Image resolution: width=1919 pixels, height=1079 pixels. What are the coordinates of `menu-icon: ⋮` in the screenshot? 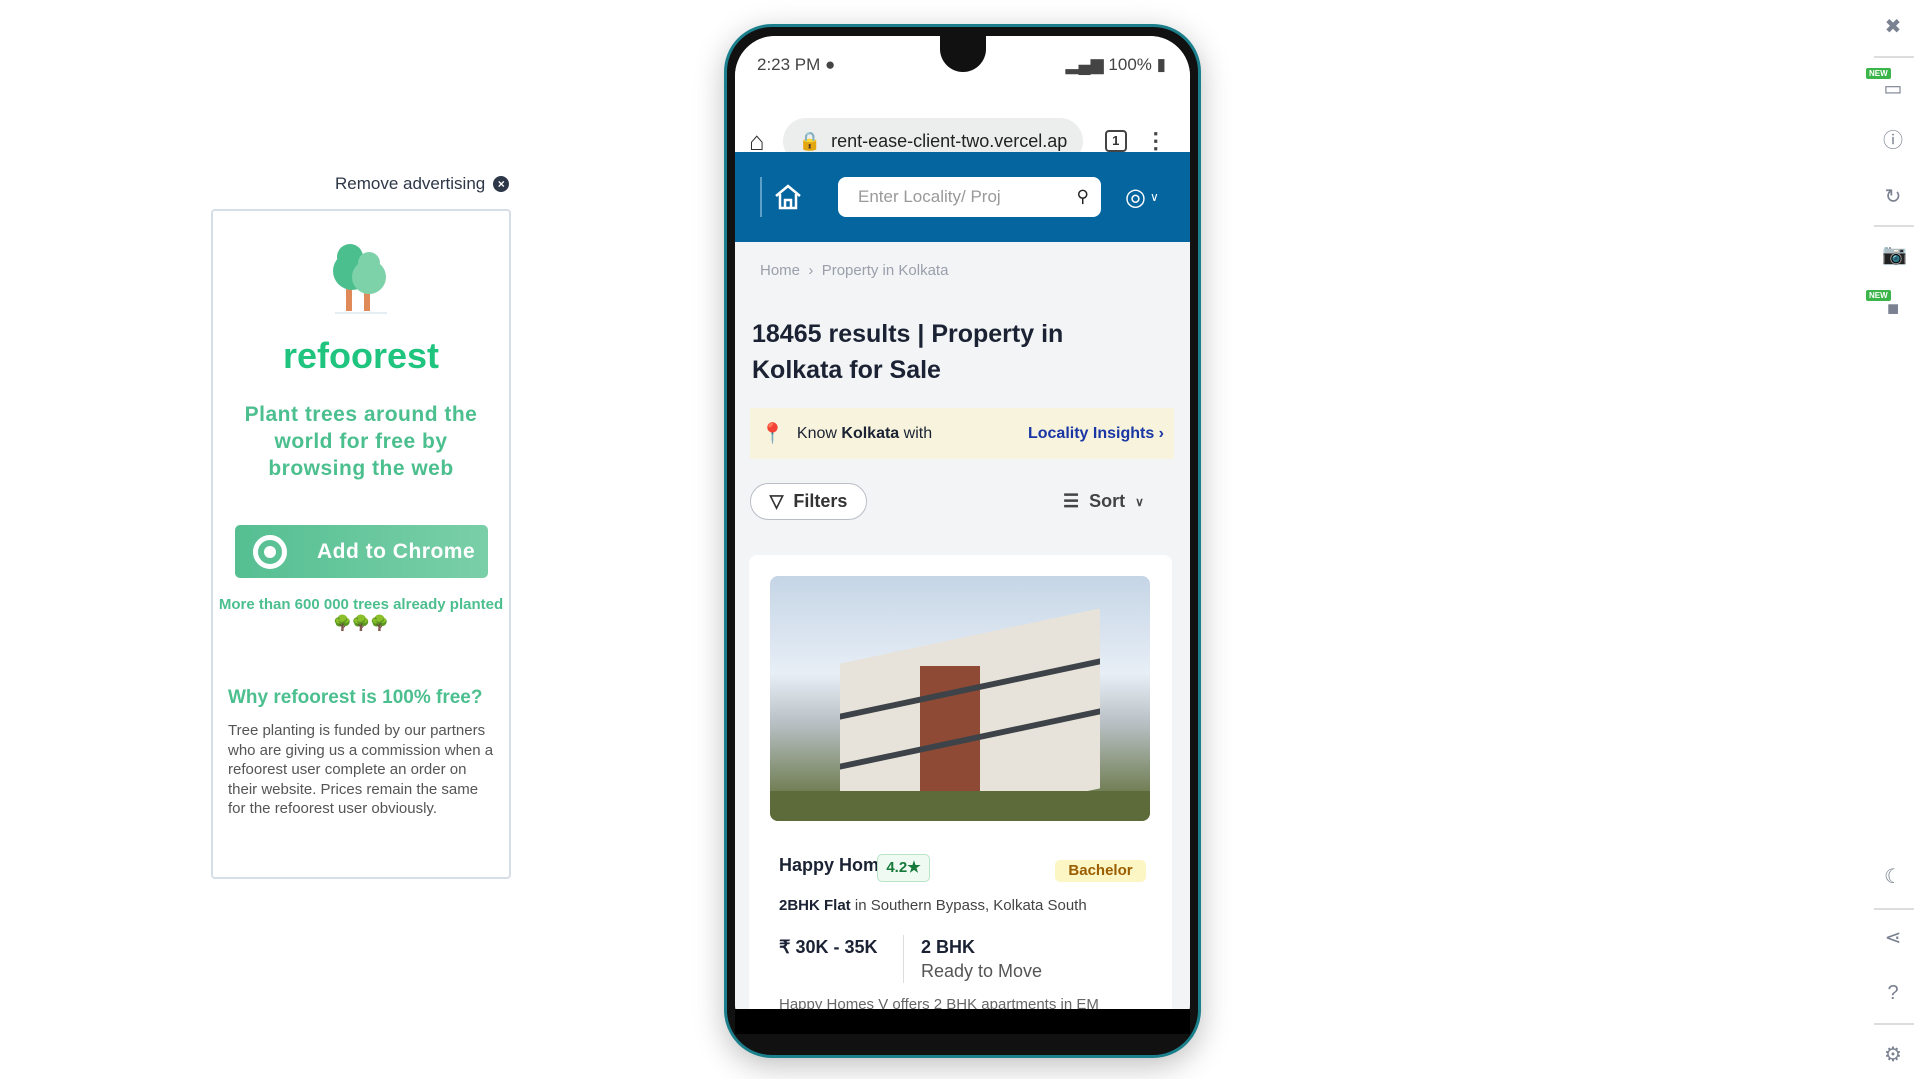 It's located at (1156, 141).